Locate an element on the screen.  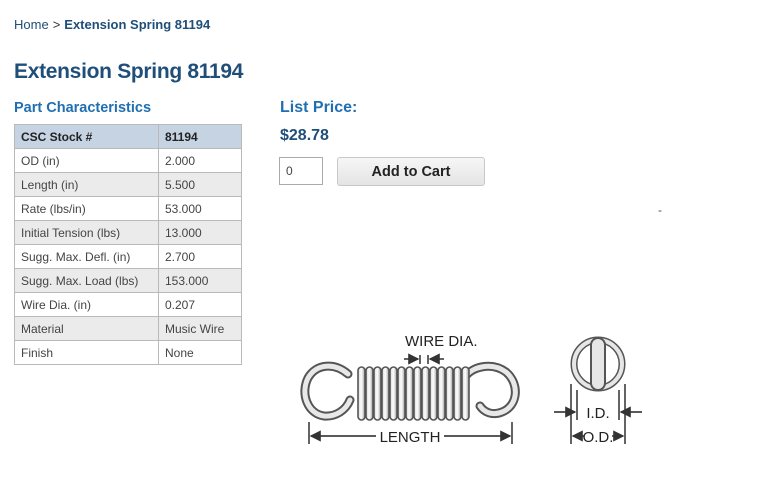
wire-dia-dimension: WIRE DIA. is located at coordinates (441, 349).